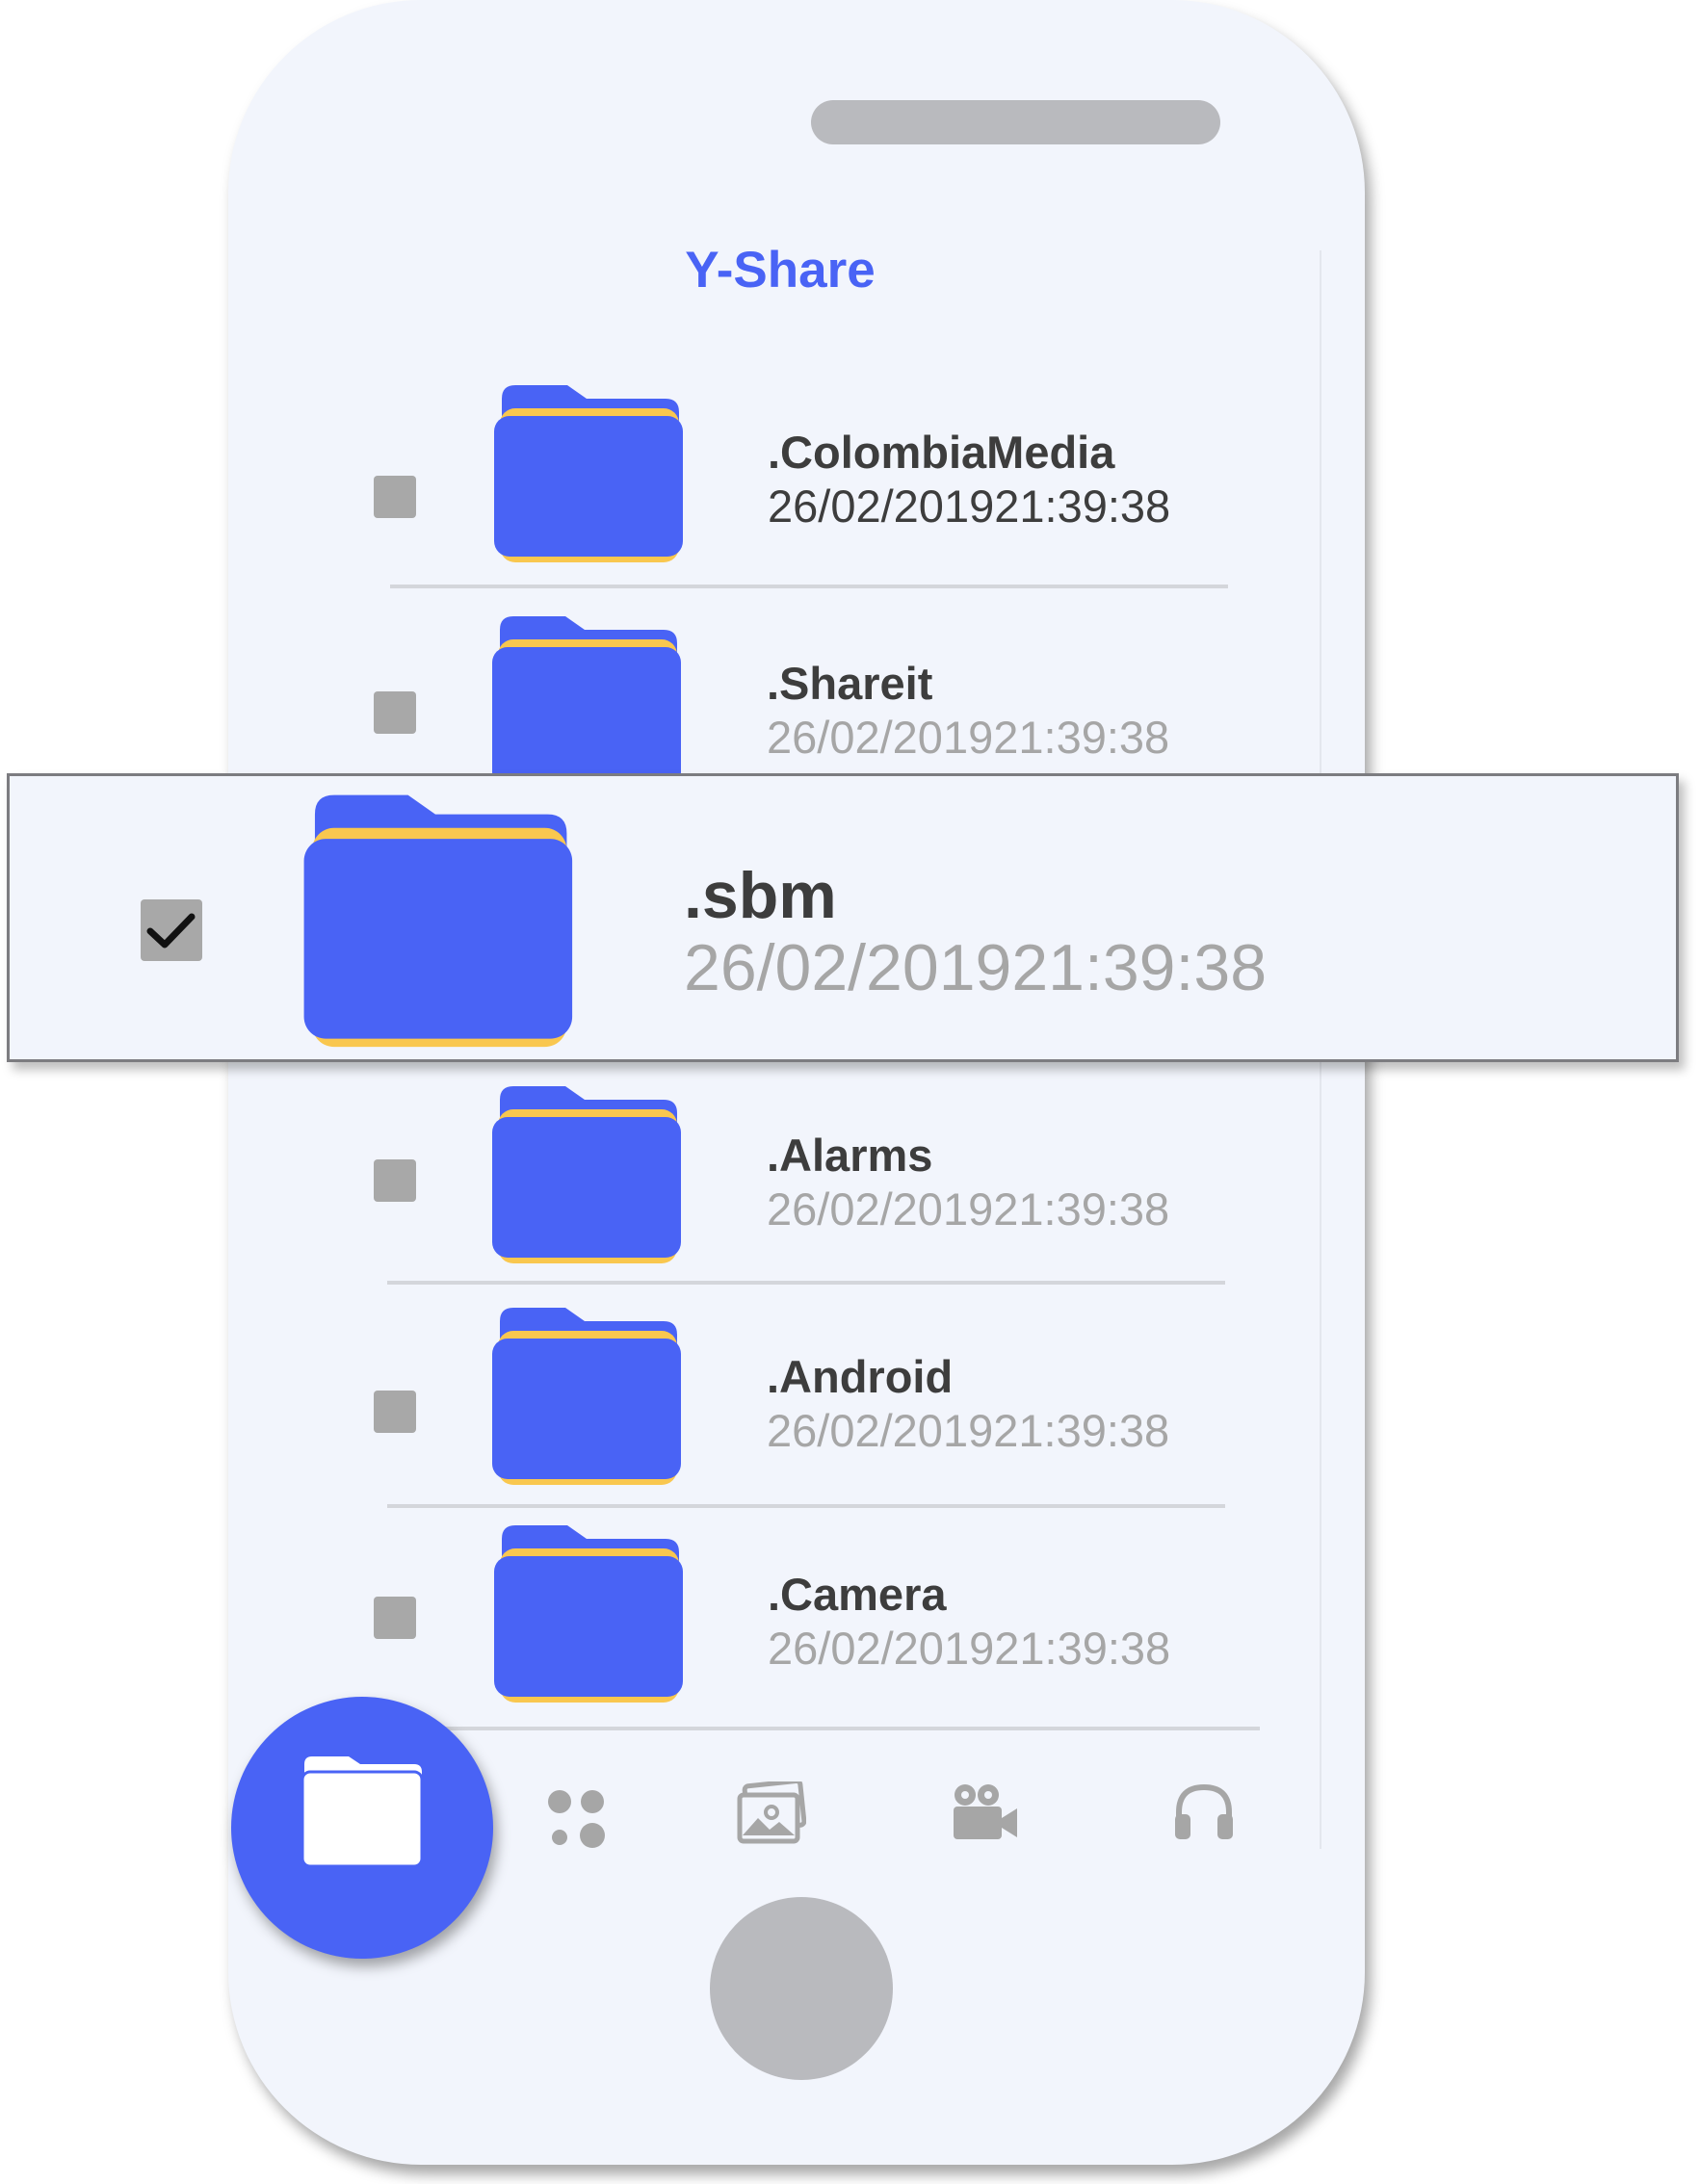 The height and width of the screenshot is (2184, 1700). Describe the element at coordinates (942, 452) in the screenshot. I see `folder-name: .ColombiaMedia` at that location.